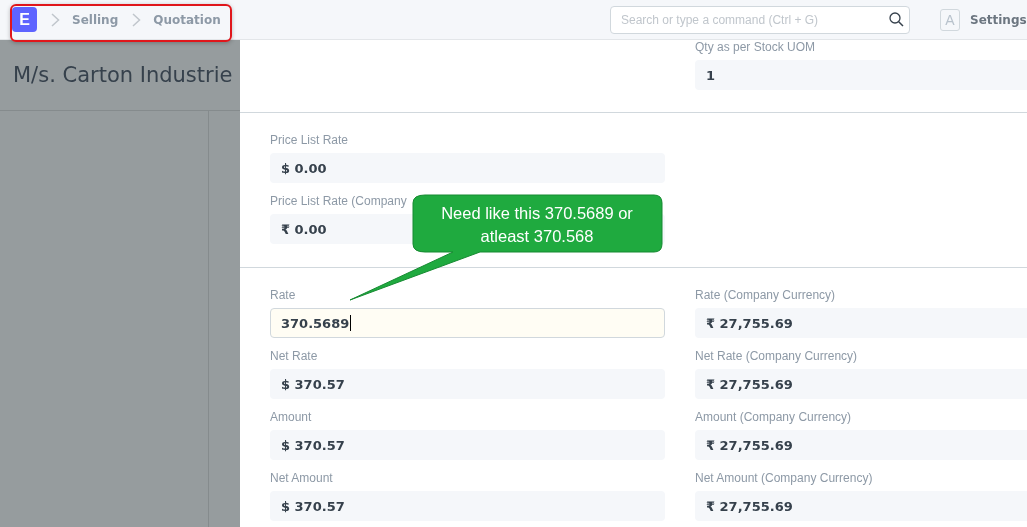 The image size is (1027, 527). What do you see at coordinates (338, 201) in the screenshot?
I see `field-label: Price List Rate (Company` at bounding box center [338, 201].